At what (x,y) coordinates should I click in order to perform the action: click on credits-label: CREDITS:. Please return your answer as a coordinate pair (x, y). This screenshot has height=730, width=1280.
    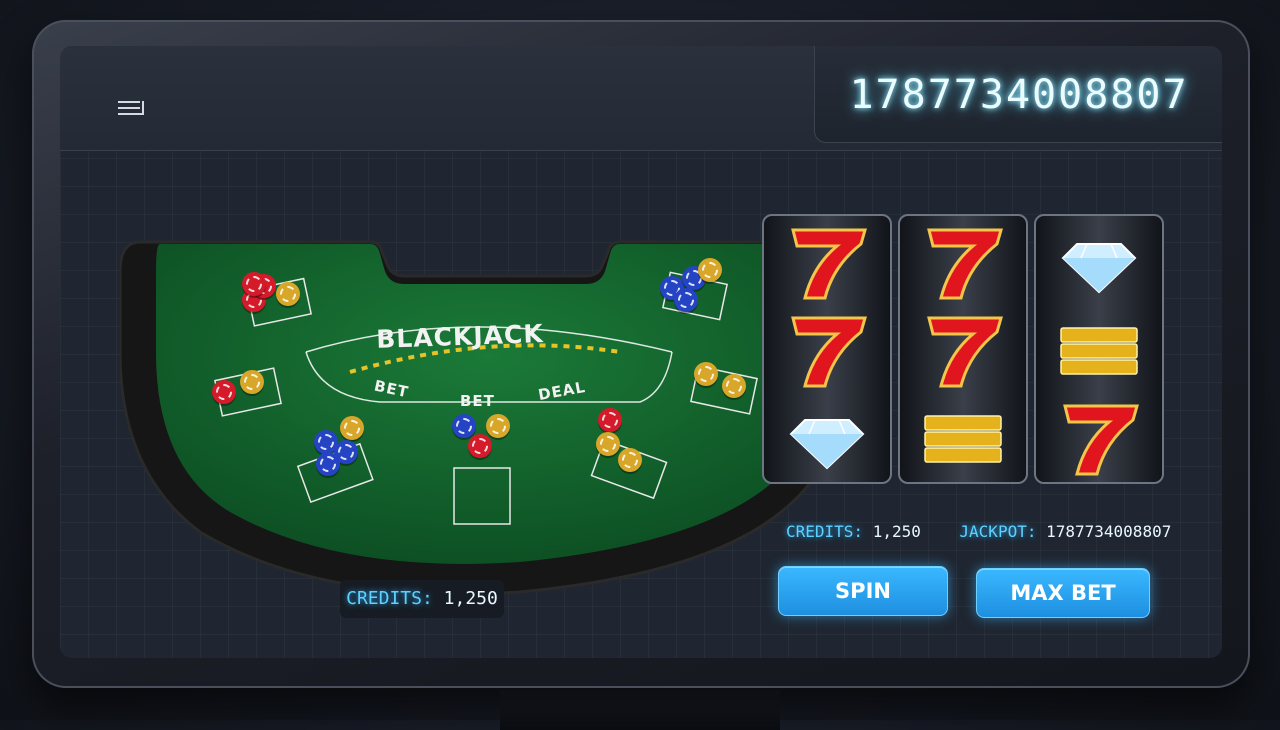
    Looking at the image, I should click on (389, 598).